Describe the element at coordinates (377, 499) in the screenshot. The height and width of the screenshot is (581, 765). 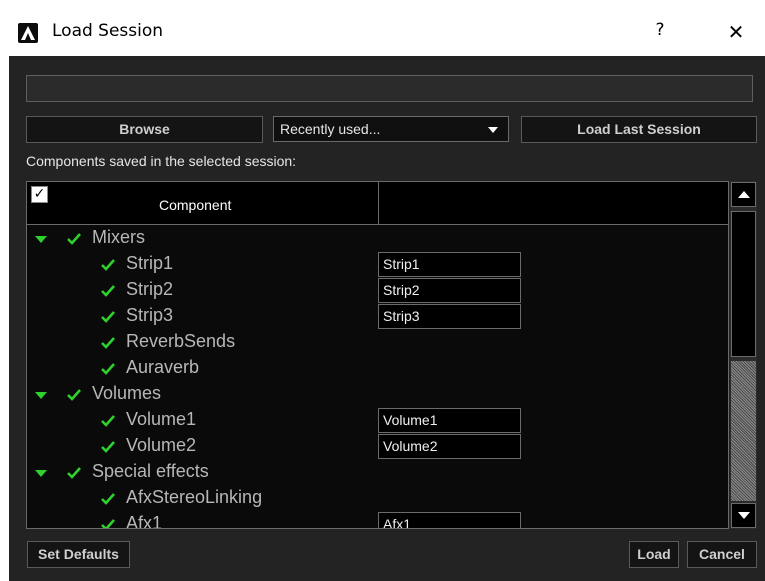
I see `tree-row: AfxStereoLinking` at that location.